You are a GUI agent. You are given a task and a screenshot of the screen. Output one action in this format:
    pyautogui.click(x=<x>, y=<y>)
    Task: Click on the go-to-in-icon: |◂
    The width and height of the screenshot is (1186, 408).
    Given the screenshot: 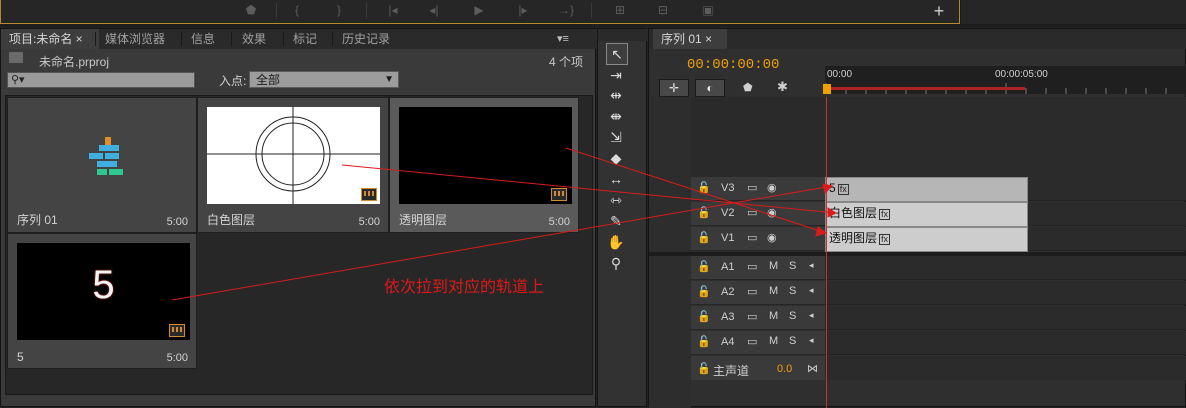 What is the action you would take?
    pyautogui.click(x=393, y=10)
    